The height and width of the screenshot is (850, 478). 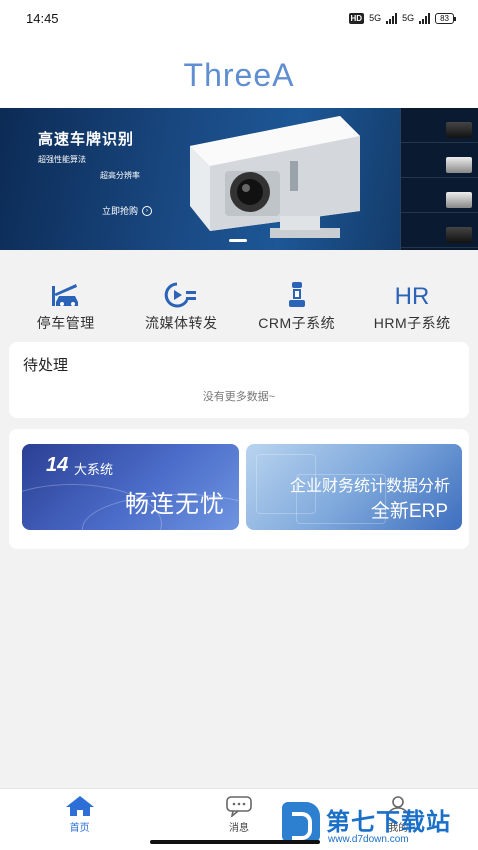 What do you see at coordinates (147, 210) in the screenshot?
I see `chevron-right-icon: ›` at bounding box center [147, 210].